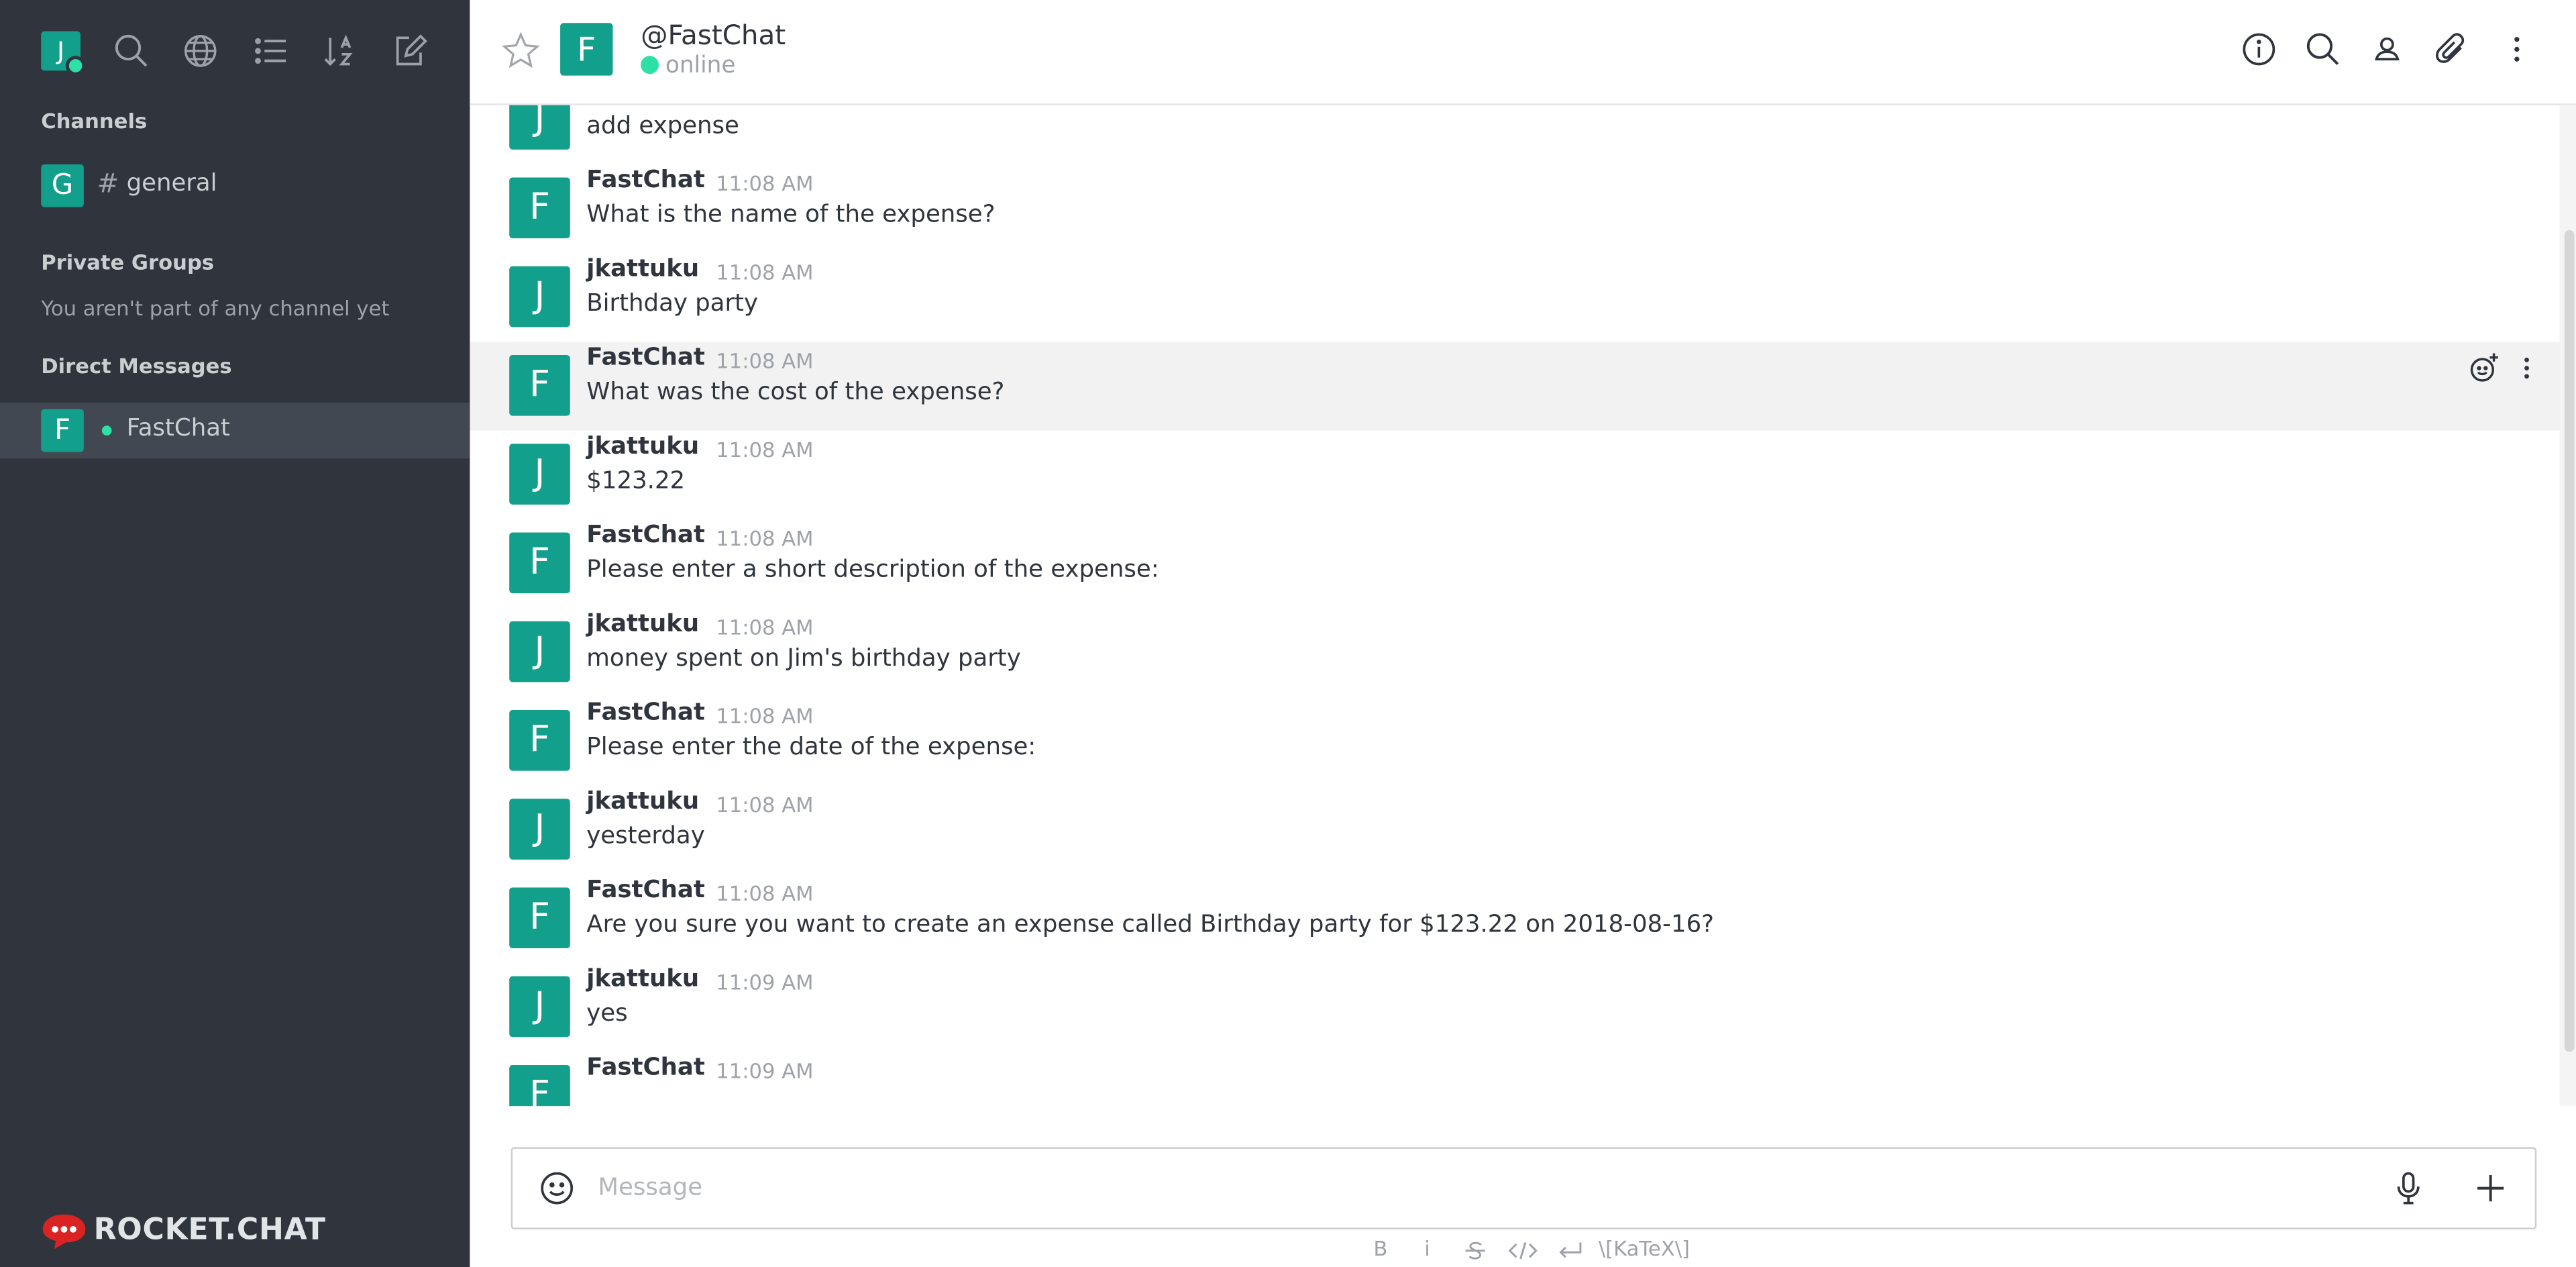  What do you see at coordinates (1485, 1188) in the screenshot?
I see `message-input` at bounding box center [1485, 1188].